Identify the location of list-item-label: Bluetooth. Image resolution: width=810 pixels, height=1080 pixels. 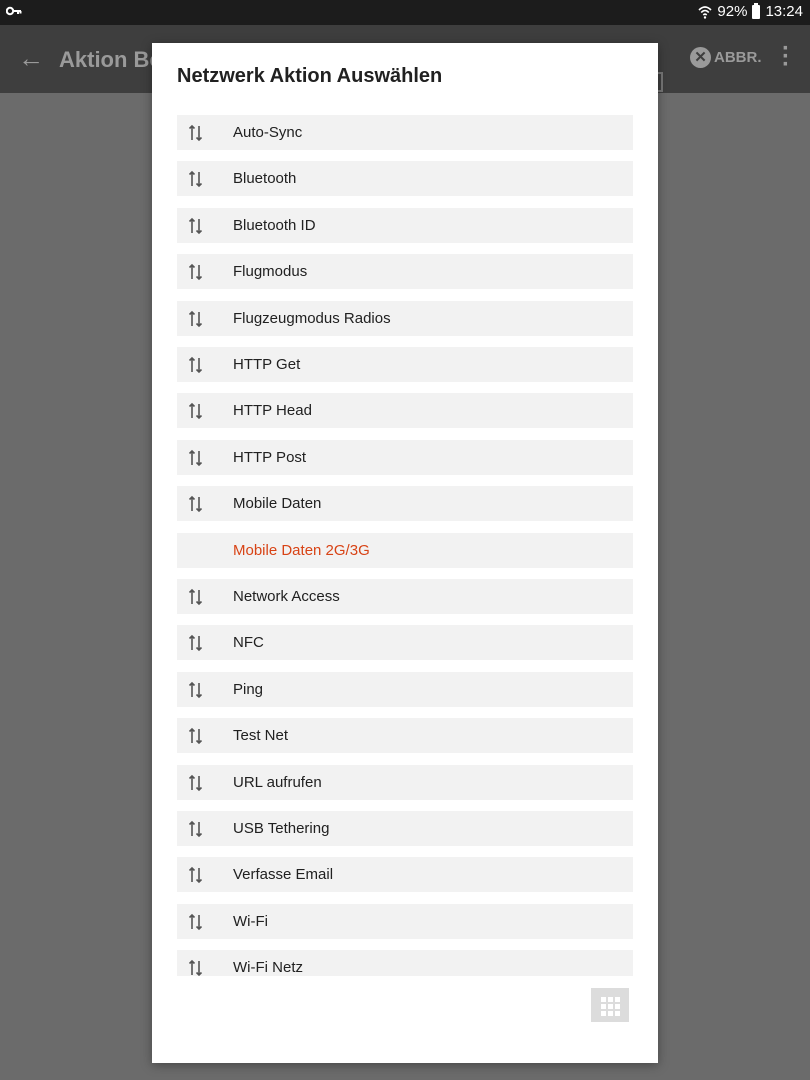
(265, 179).